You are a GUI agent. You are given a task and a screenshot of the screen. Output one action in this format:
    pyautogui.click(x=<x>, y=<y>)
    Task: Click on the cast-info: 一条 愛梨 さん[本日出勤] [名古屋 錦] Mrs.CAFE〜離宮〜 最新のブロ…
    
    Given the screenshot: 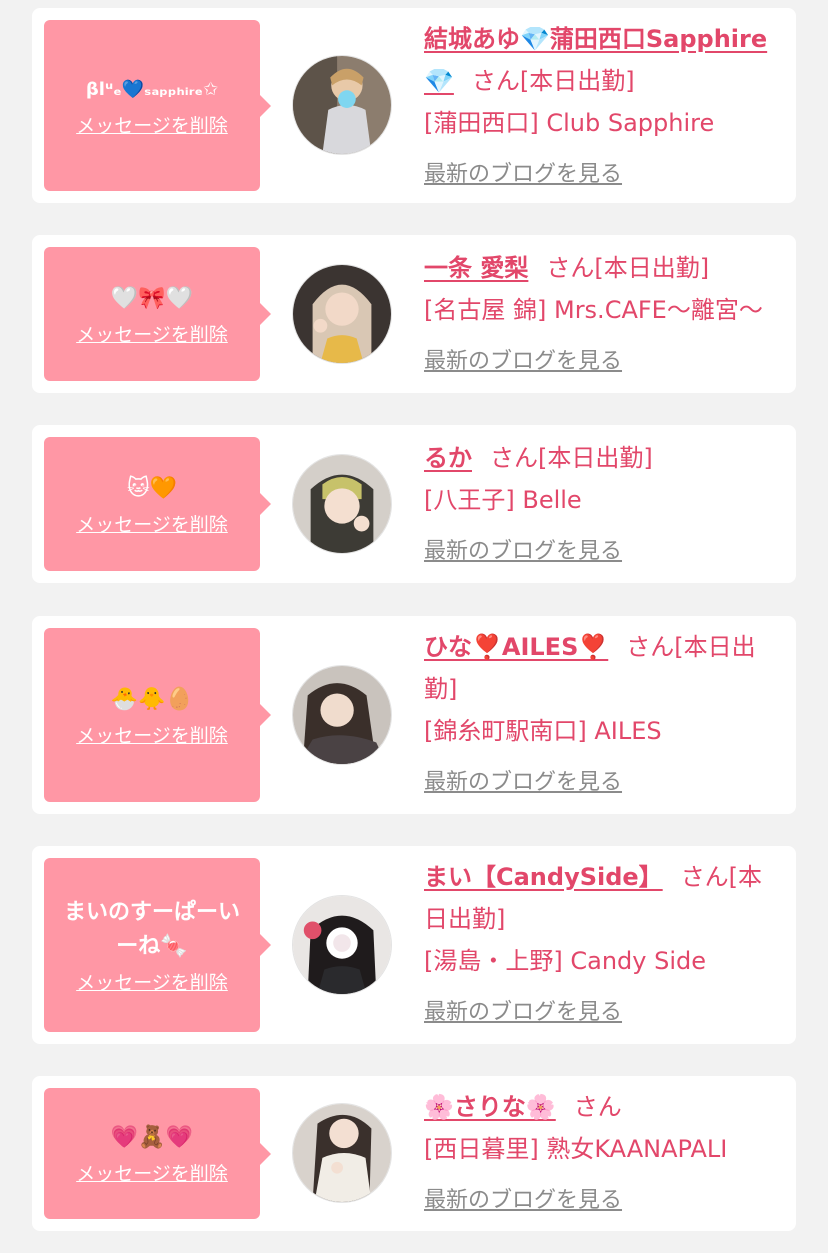 What is the action you would take?
    pyautogui.click(x=603, y=315)
    